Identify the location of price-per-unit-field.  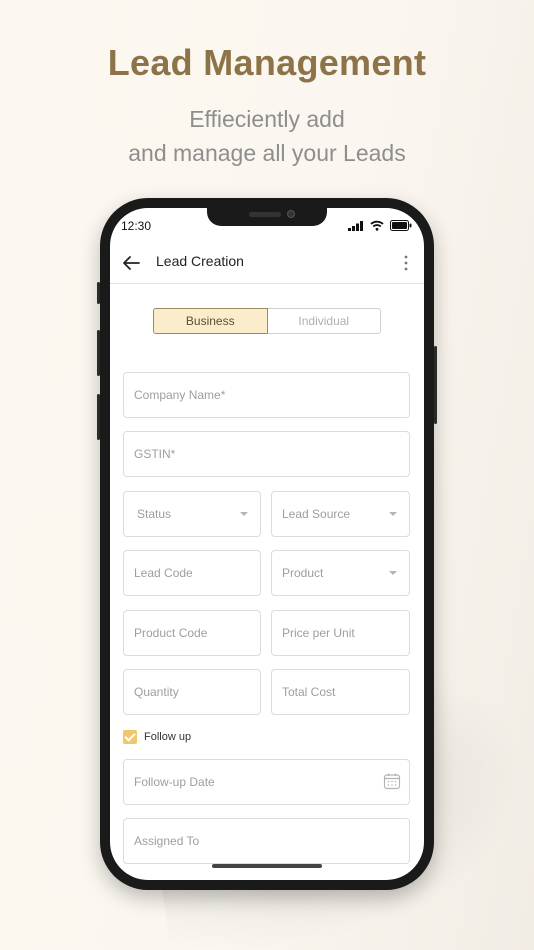
(340, 633).